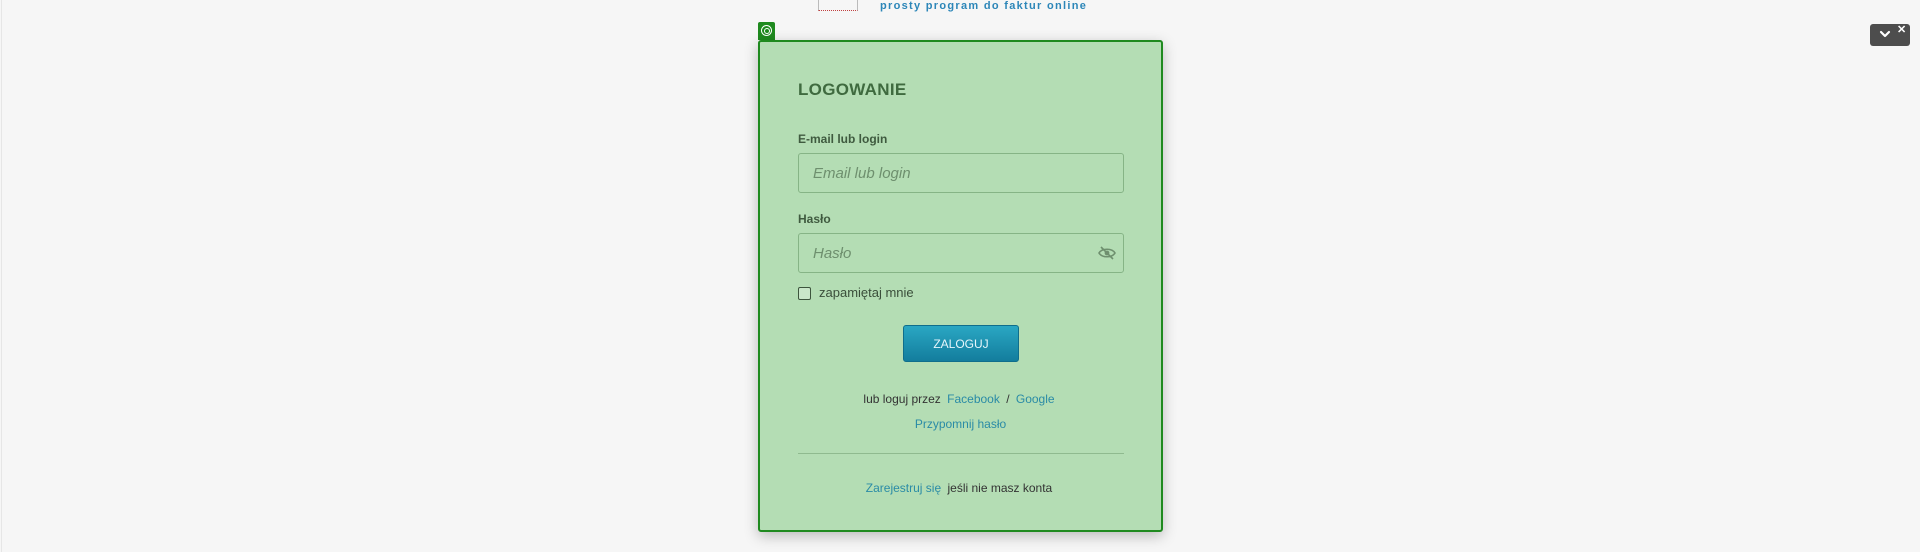 Image resolution: width=1920 pixels, height=552 pixels. Describe the element at coordinates (838, 5) in the screenshot. I see `logo-icon` at that location.